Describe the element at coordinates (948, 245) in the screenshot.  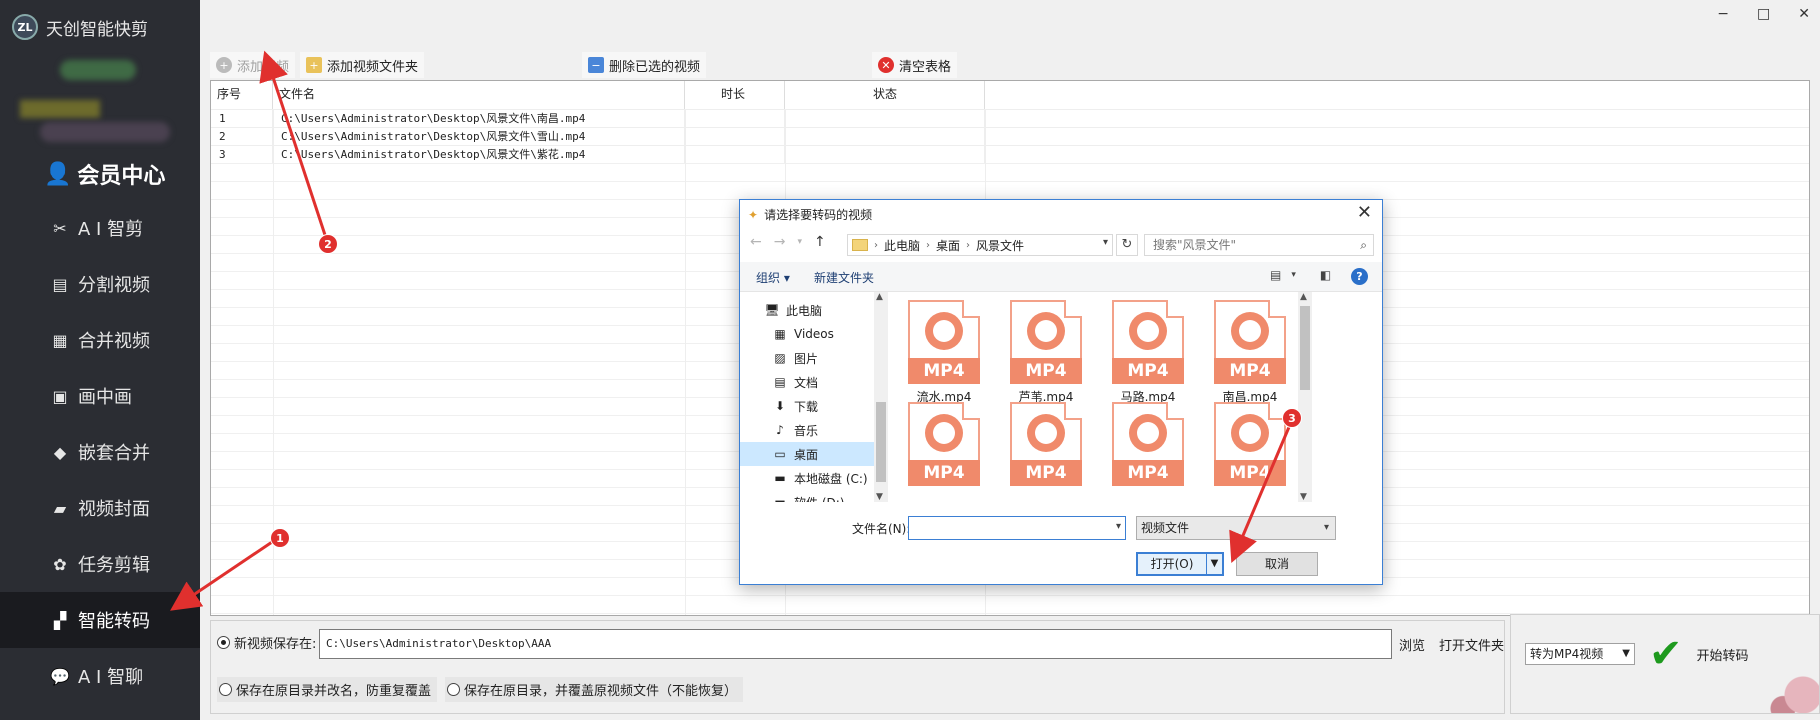
I see `breadcrumb-desktop: 桌面` at that location.